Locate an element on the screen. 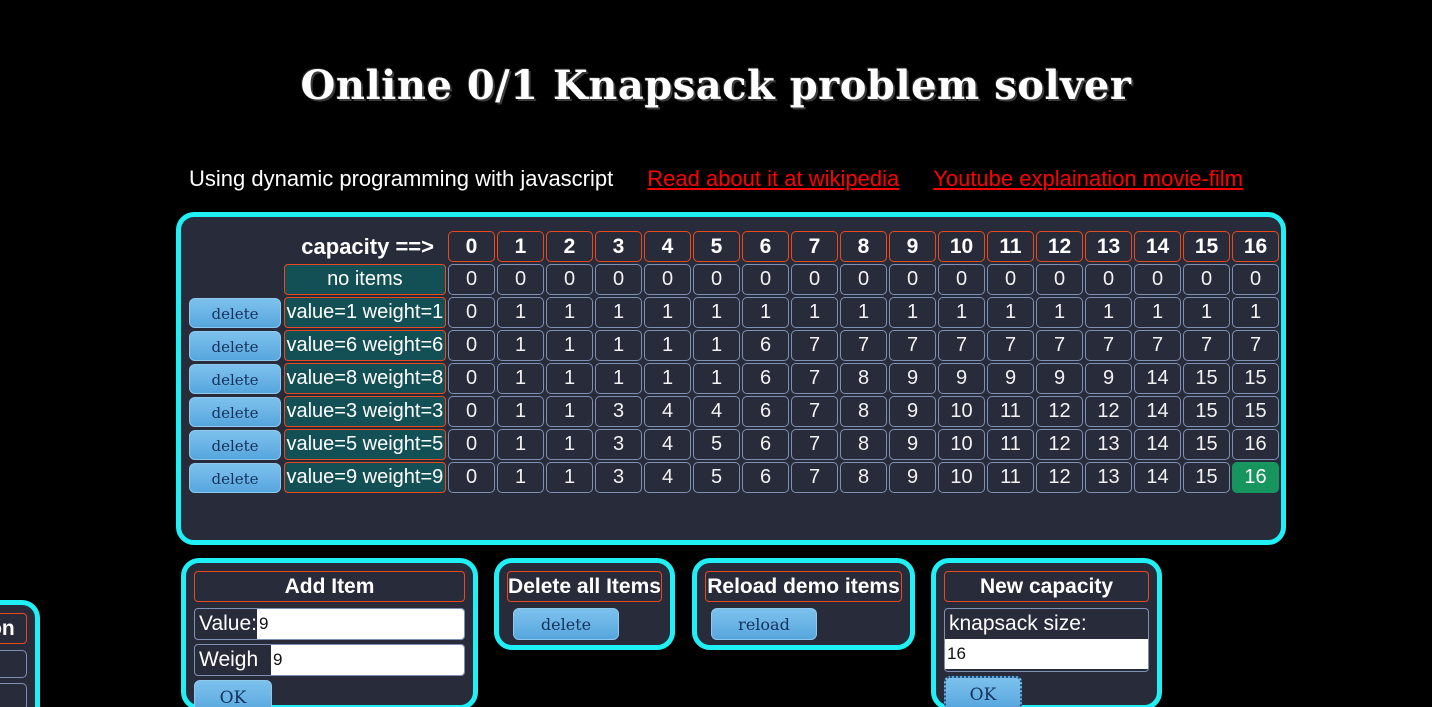 This screenshot has height=707, width=1432. table-cell: 13 is located at coordinates (1108, 477).